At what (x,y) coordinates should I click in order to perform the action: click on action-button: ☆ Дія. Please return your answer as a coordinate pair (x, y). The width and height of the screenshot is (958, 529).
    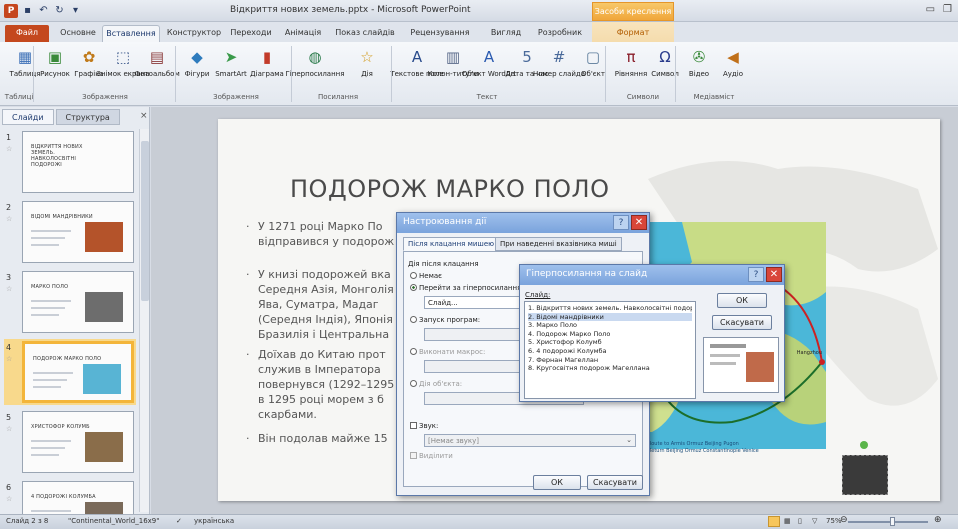
    Looking at the image, I should click on (367, 62).